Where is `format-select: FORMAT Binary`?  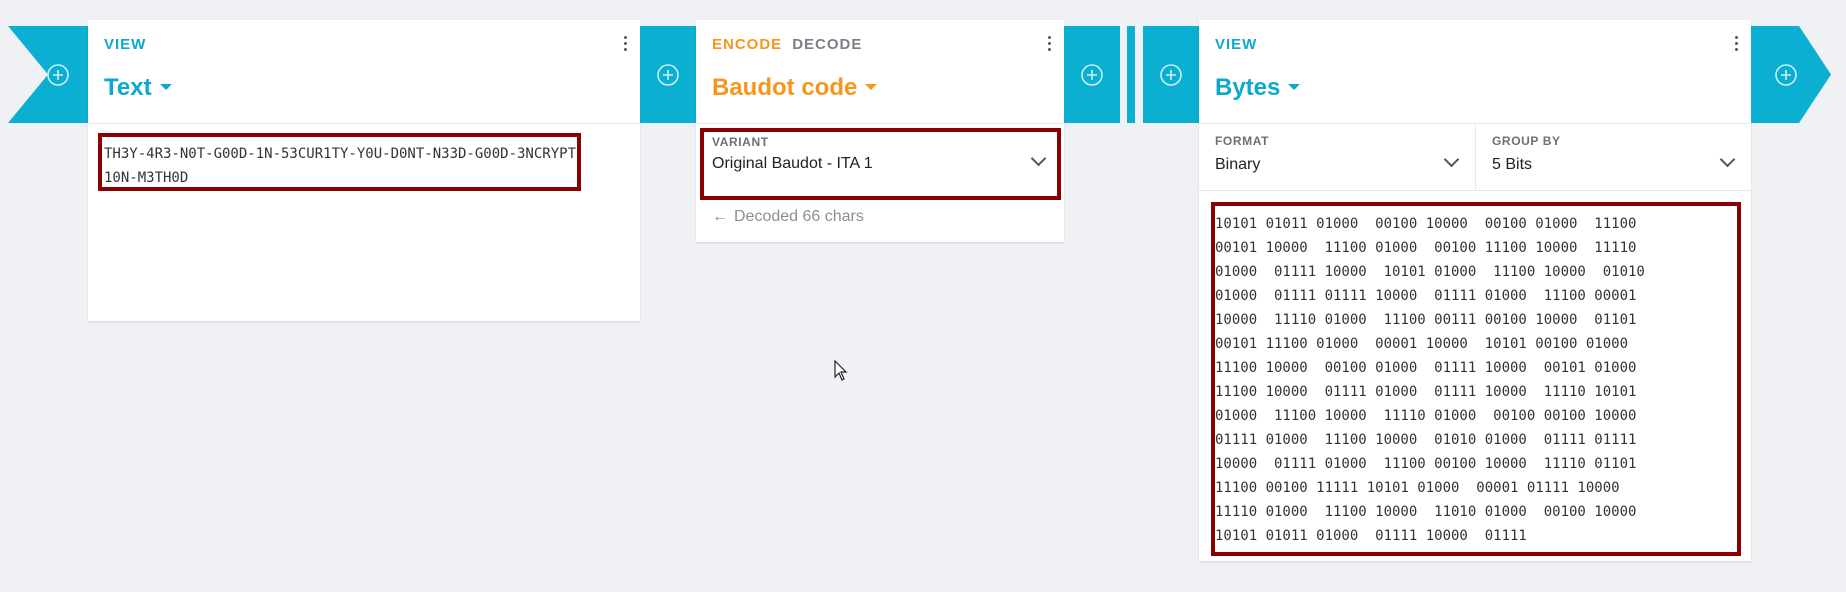 format-select: FORMAT Binary is located at coordinates (1337, 157).